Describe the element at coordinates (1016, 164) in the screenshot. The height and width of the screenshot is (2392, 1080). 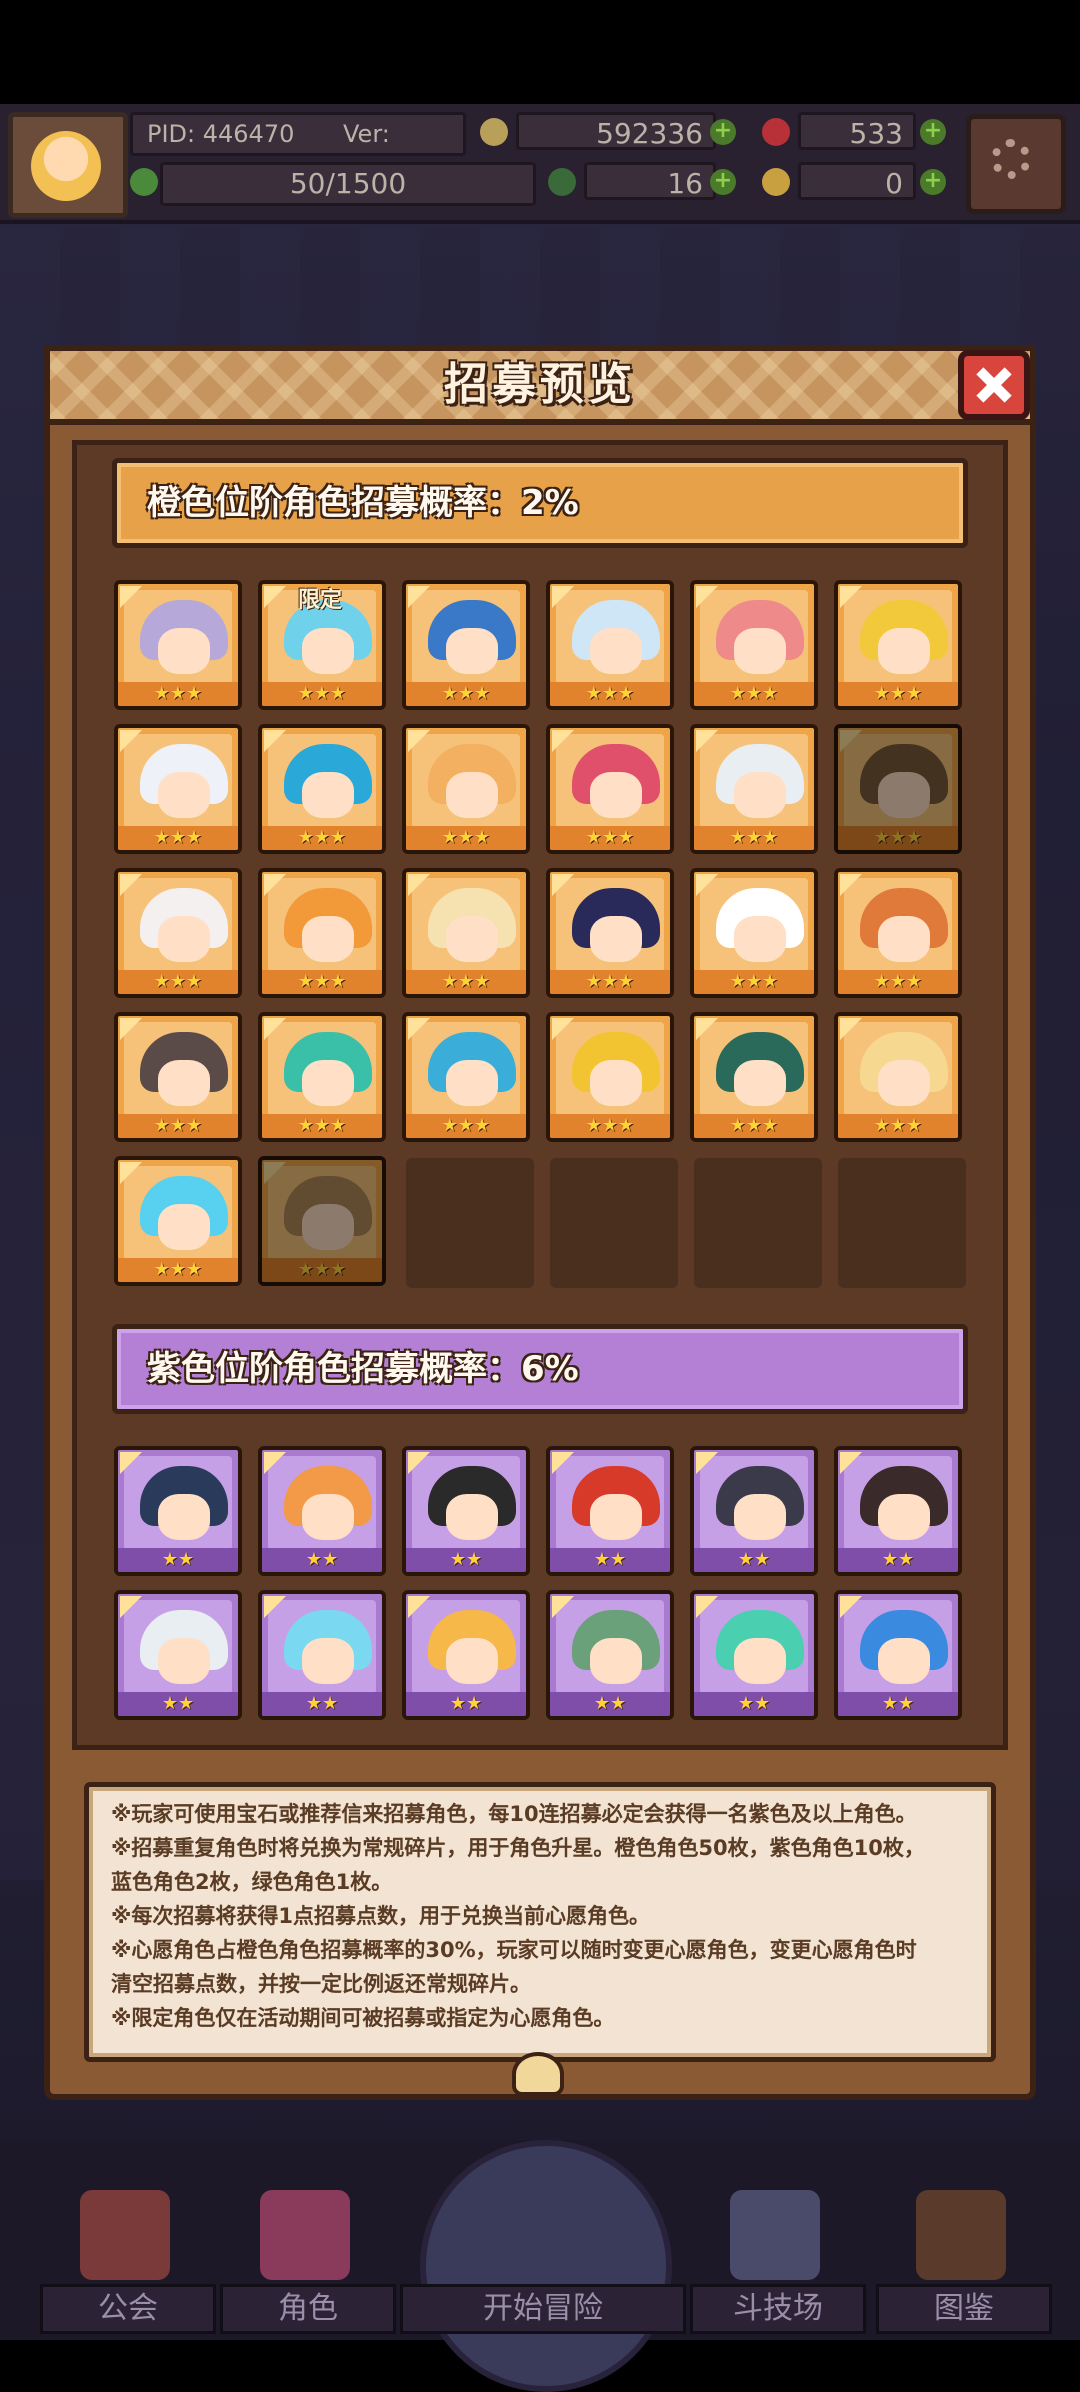
I see `settings-button` at that location.